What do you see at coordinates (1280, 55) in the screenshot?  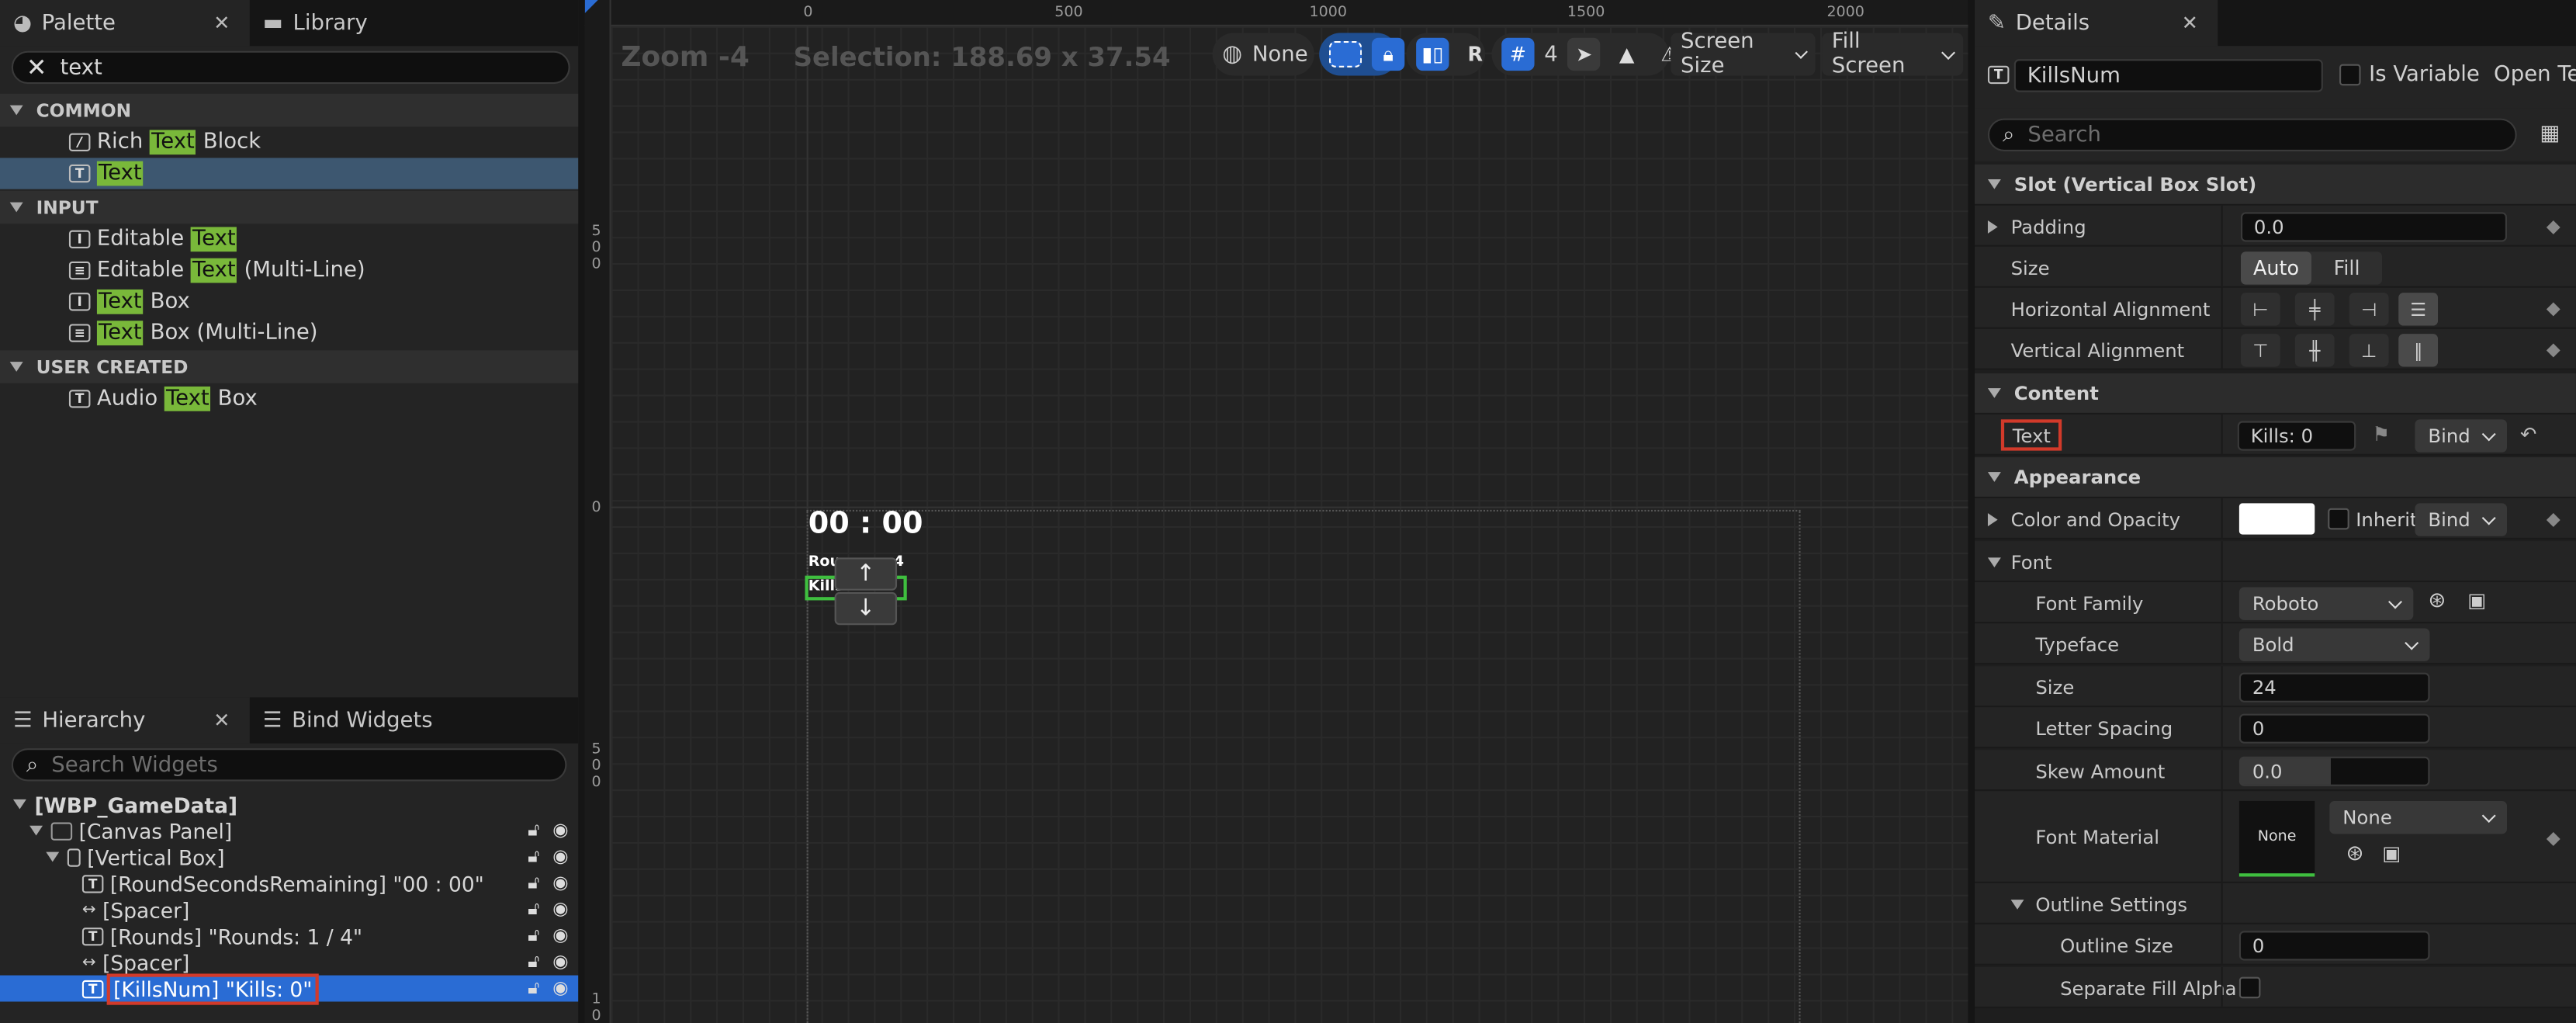 I see `none-label: None` at bounding box center [1280, 55].